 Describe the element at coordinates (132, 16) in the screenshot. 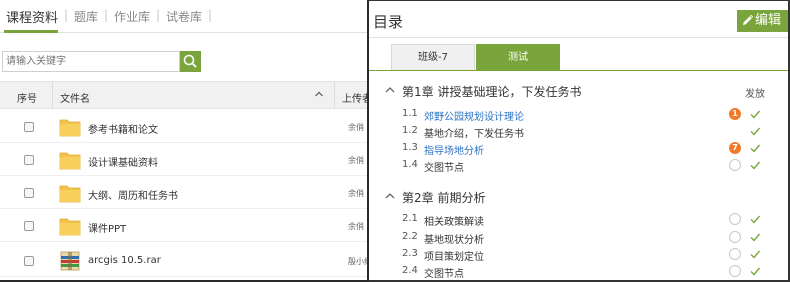

I see `tab-homework-bank: 作业库` at that location.